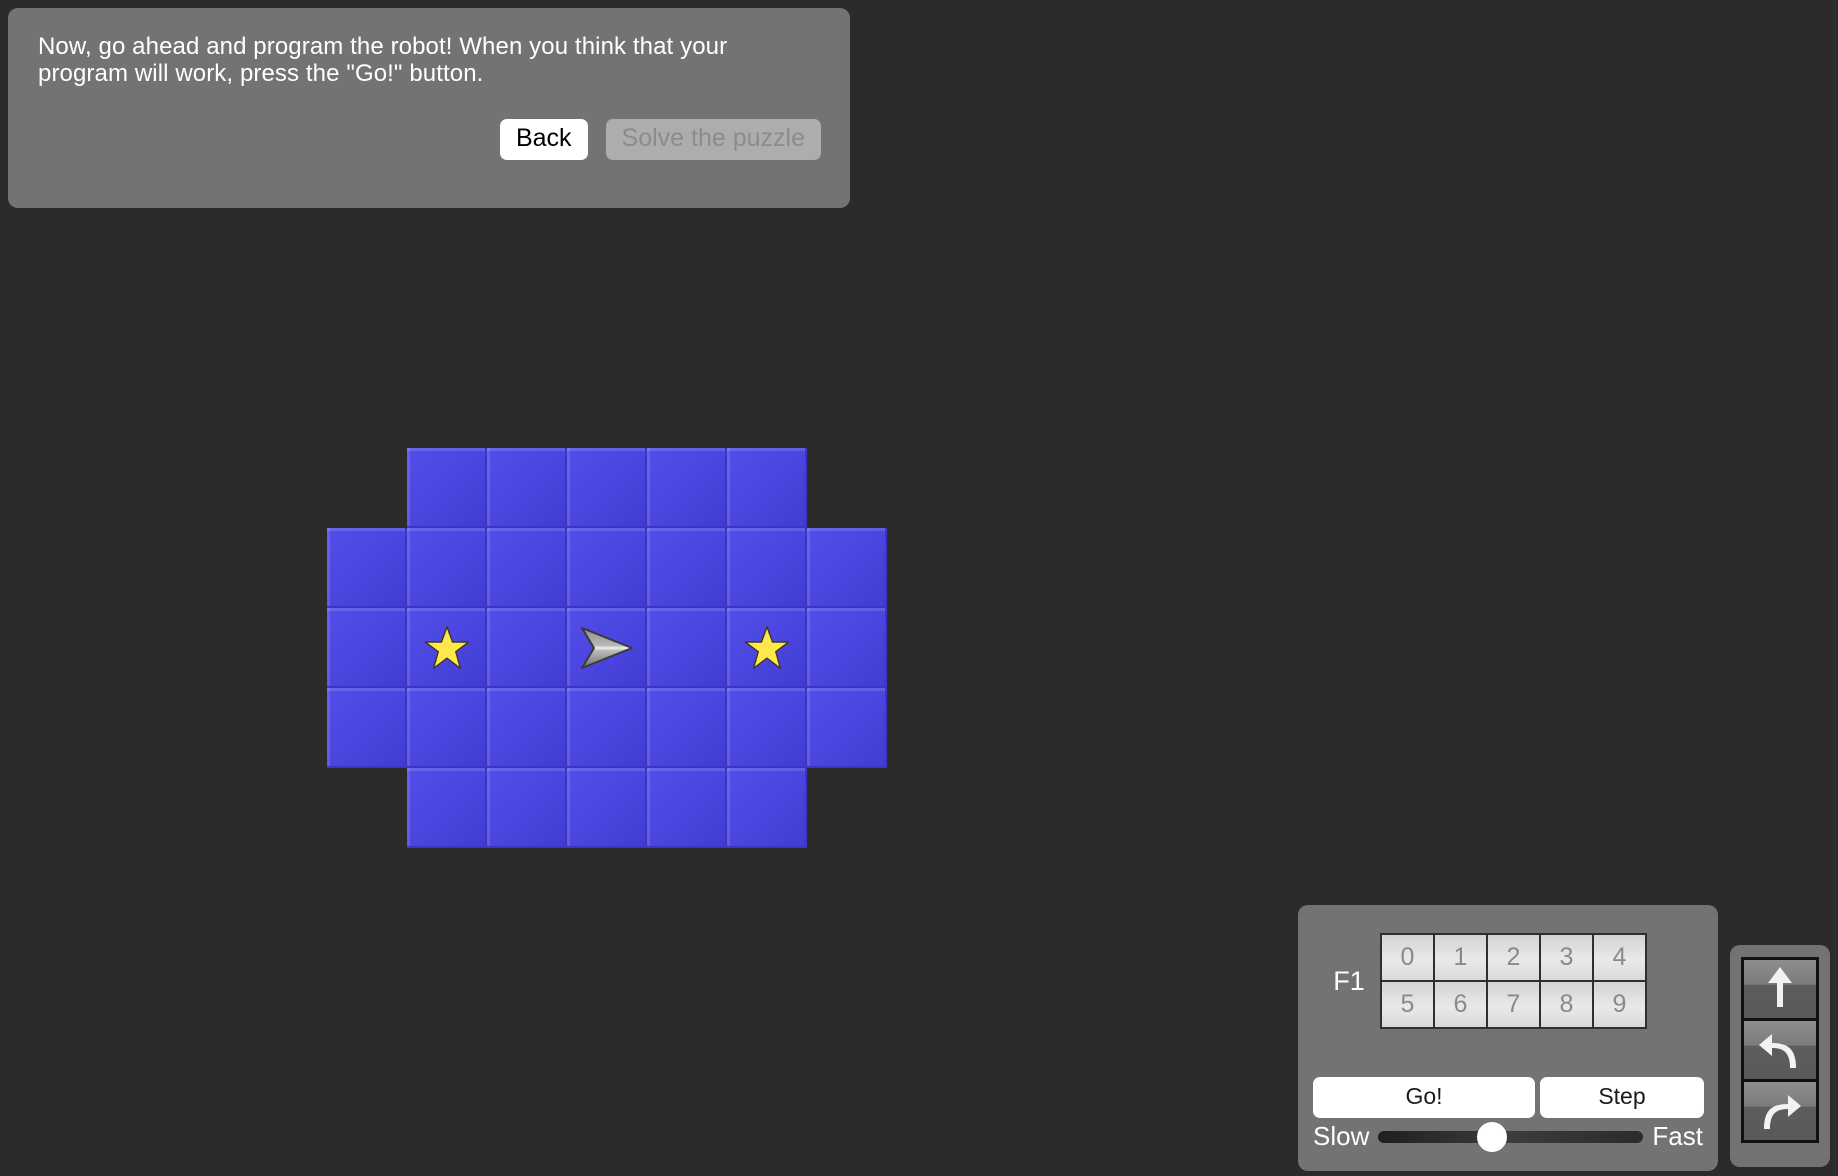 This screenshot has height=1176, width=1838. Describe the element at coordinates (1424, 1097) in the screenshot. I see `go-button: Go!` at that location.